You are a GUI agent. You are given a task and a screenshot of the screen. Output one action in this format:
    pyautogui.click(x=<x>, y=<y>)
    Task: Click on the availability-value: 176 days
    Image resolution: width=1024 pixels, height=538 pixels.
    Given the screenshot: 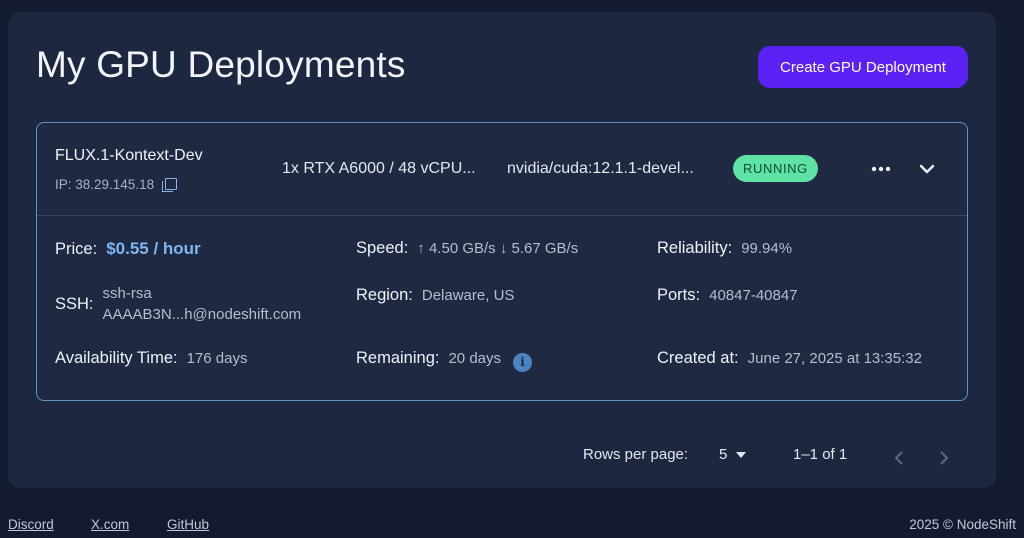 What is the action you would take?
    pyautogui.click(x=217, y=358)
    